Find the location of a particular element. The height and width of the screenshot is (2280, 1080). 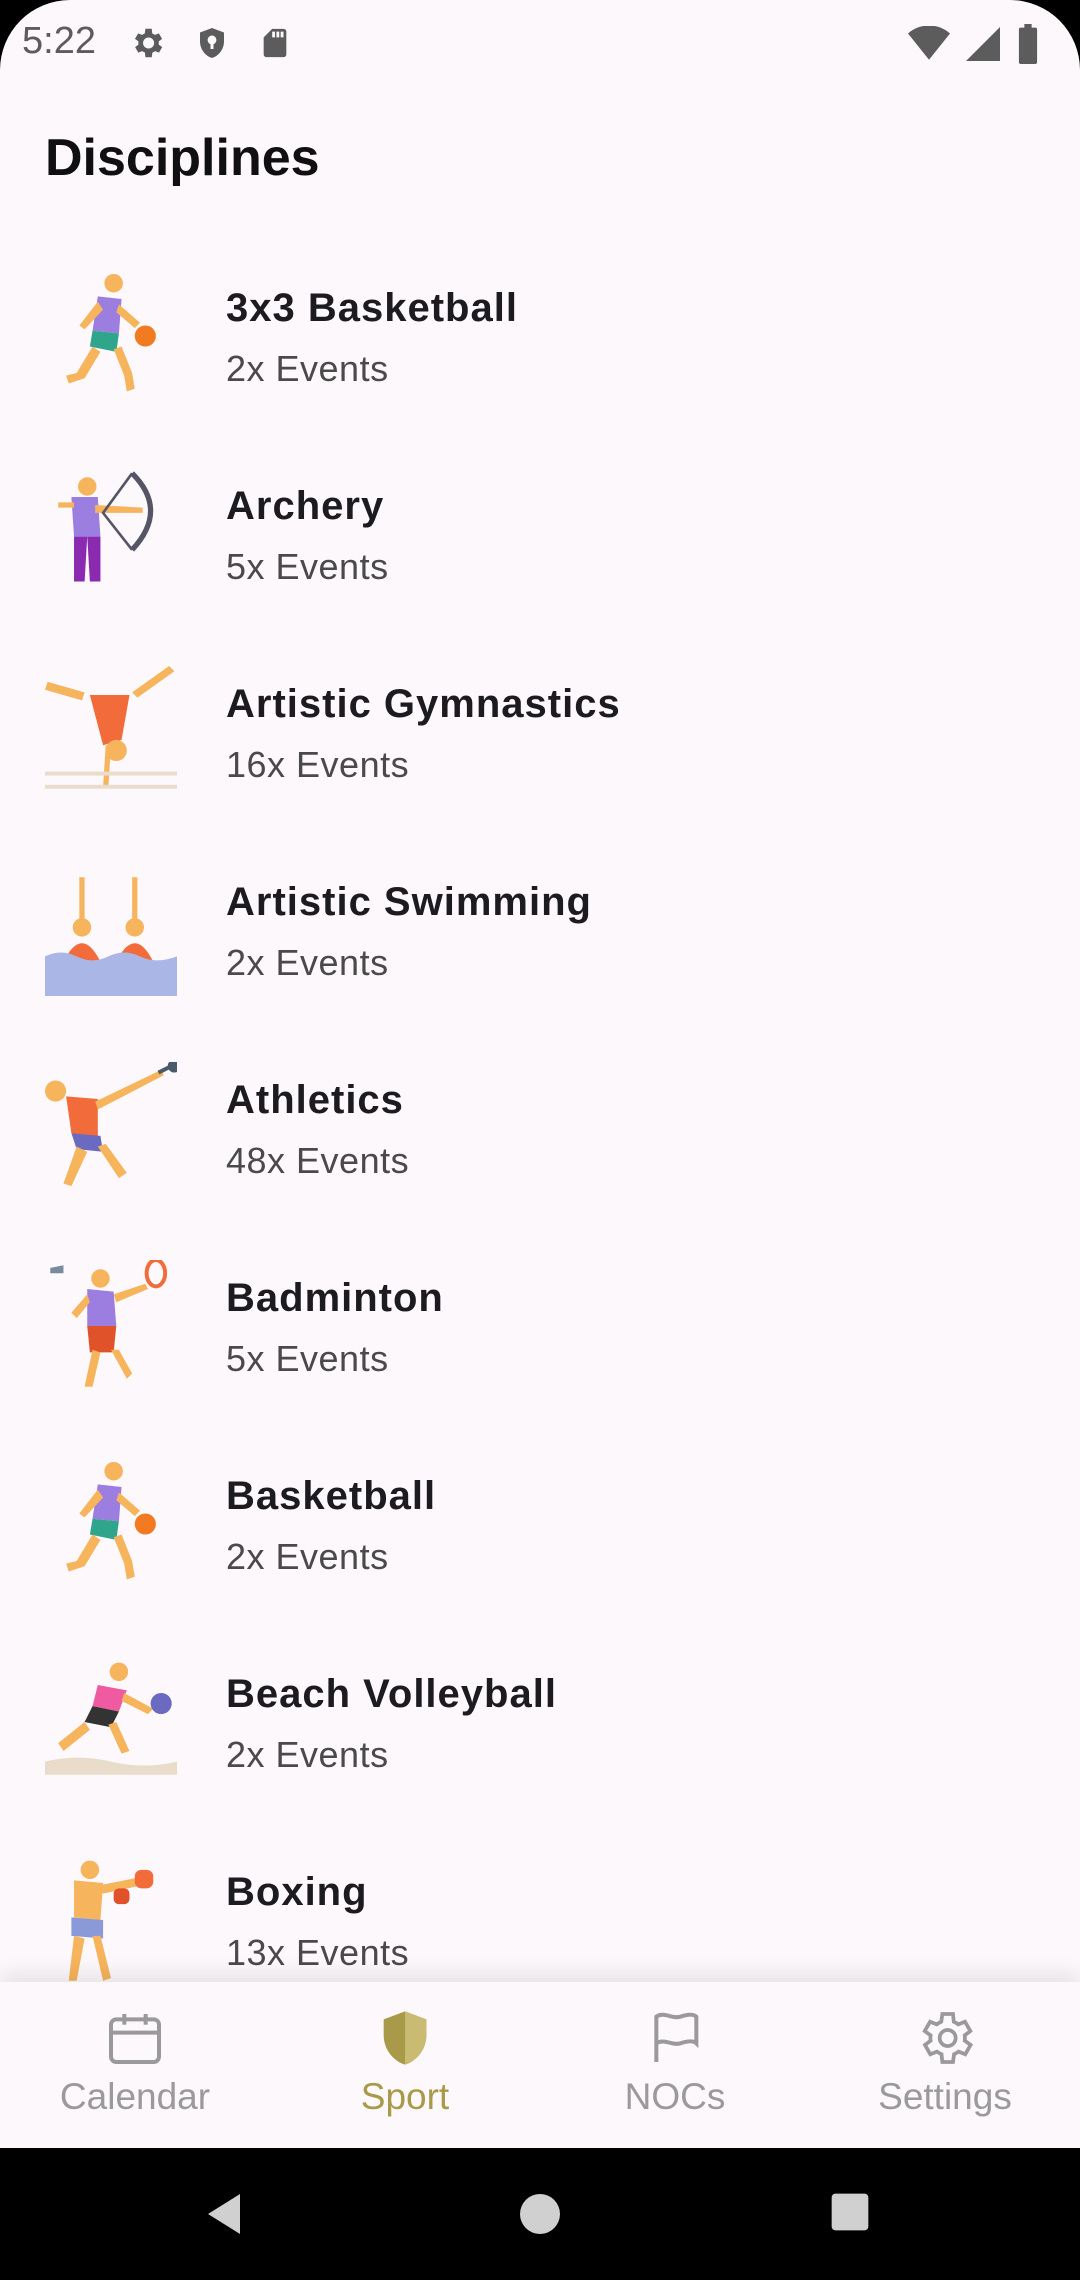

discipline-name: Beach Volleyball is located at coordinates (391, 1694).